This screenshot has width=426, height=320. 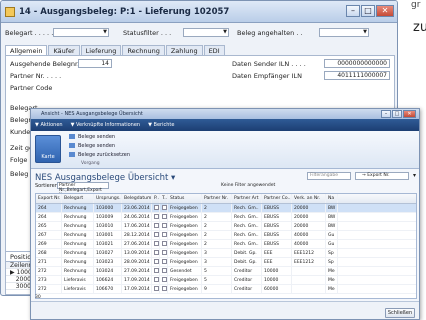 What do you see at coordinates (137, 208) in the screenshot?
I see `table-cell: 23.06.2014` at bounding box center [137, 208].